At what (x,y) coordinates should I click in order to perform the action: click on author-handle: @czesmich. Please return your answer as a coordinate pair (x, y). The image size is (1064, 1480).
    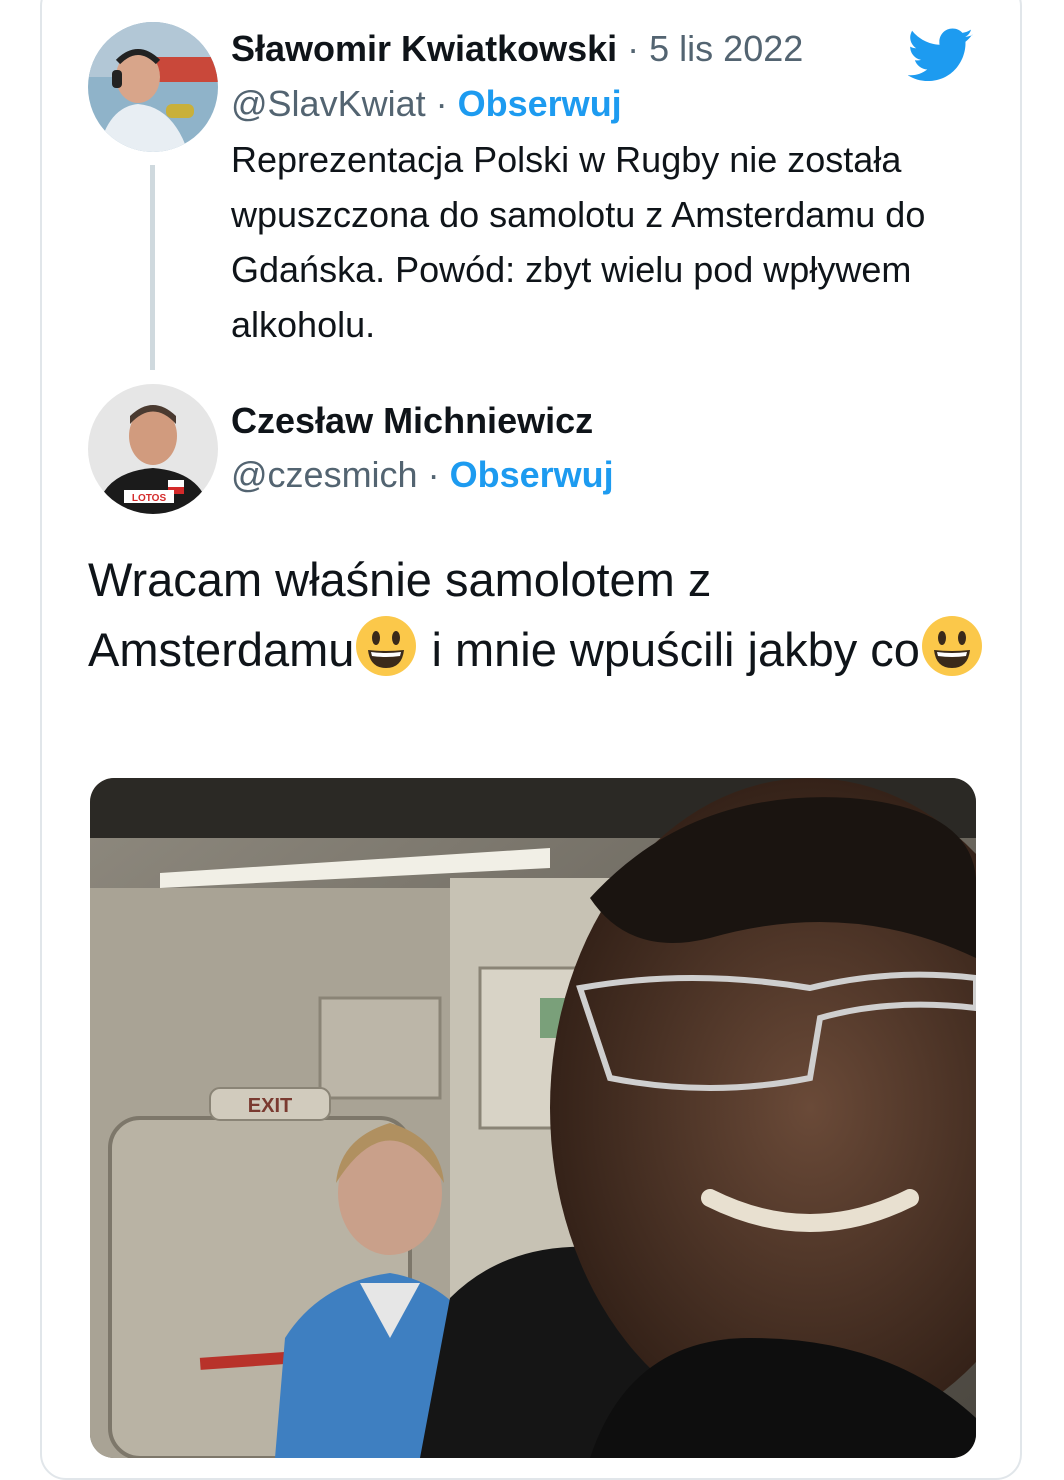
    Looking at the image, I should click on (324, 474).